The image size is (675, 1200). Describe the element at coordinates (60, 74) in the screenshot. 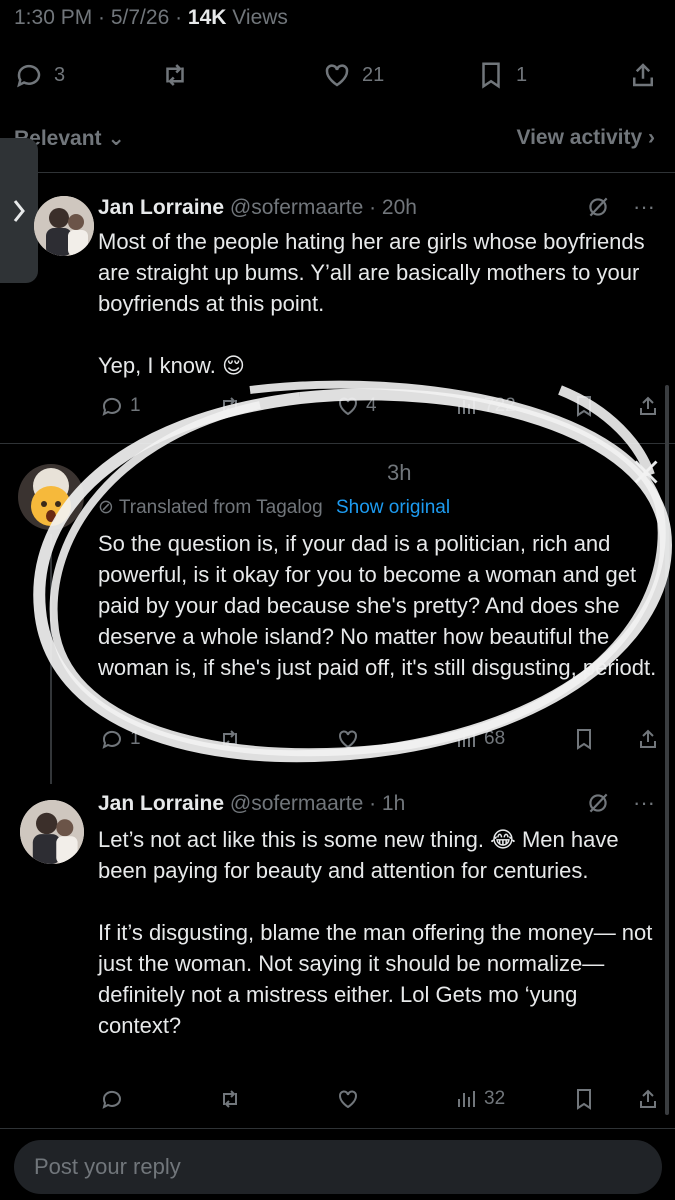

I see `reply-count: 3` at that location.